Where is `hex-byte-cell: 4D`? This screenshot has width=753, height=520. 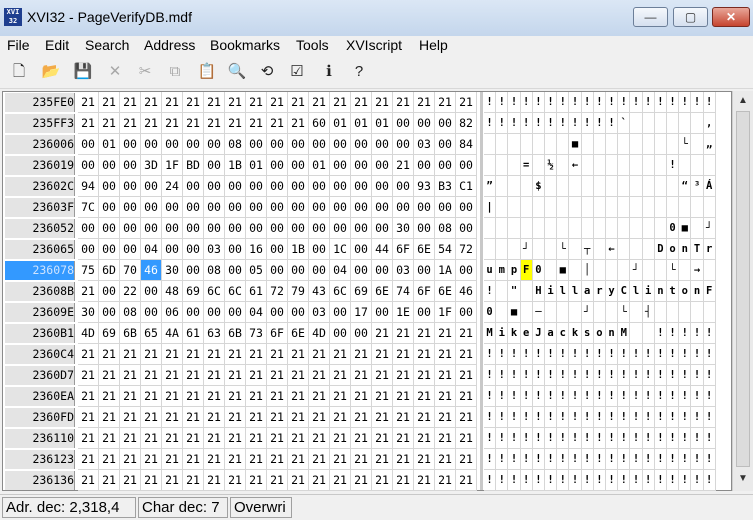 hex-byte-cell: 4D is located at coordinates (319, 333).